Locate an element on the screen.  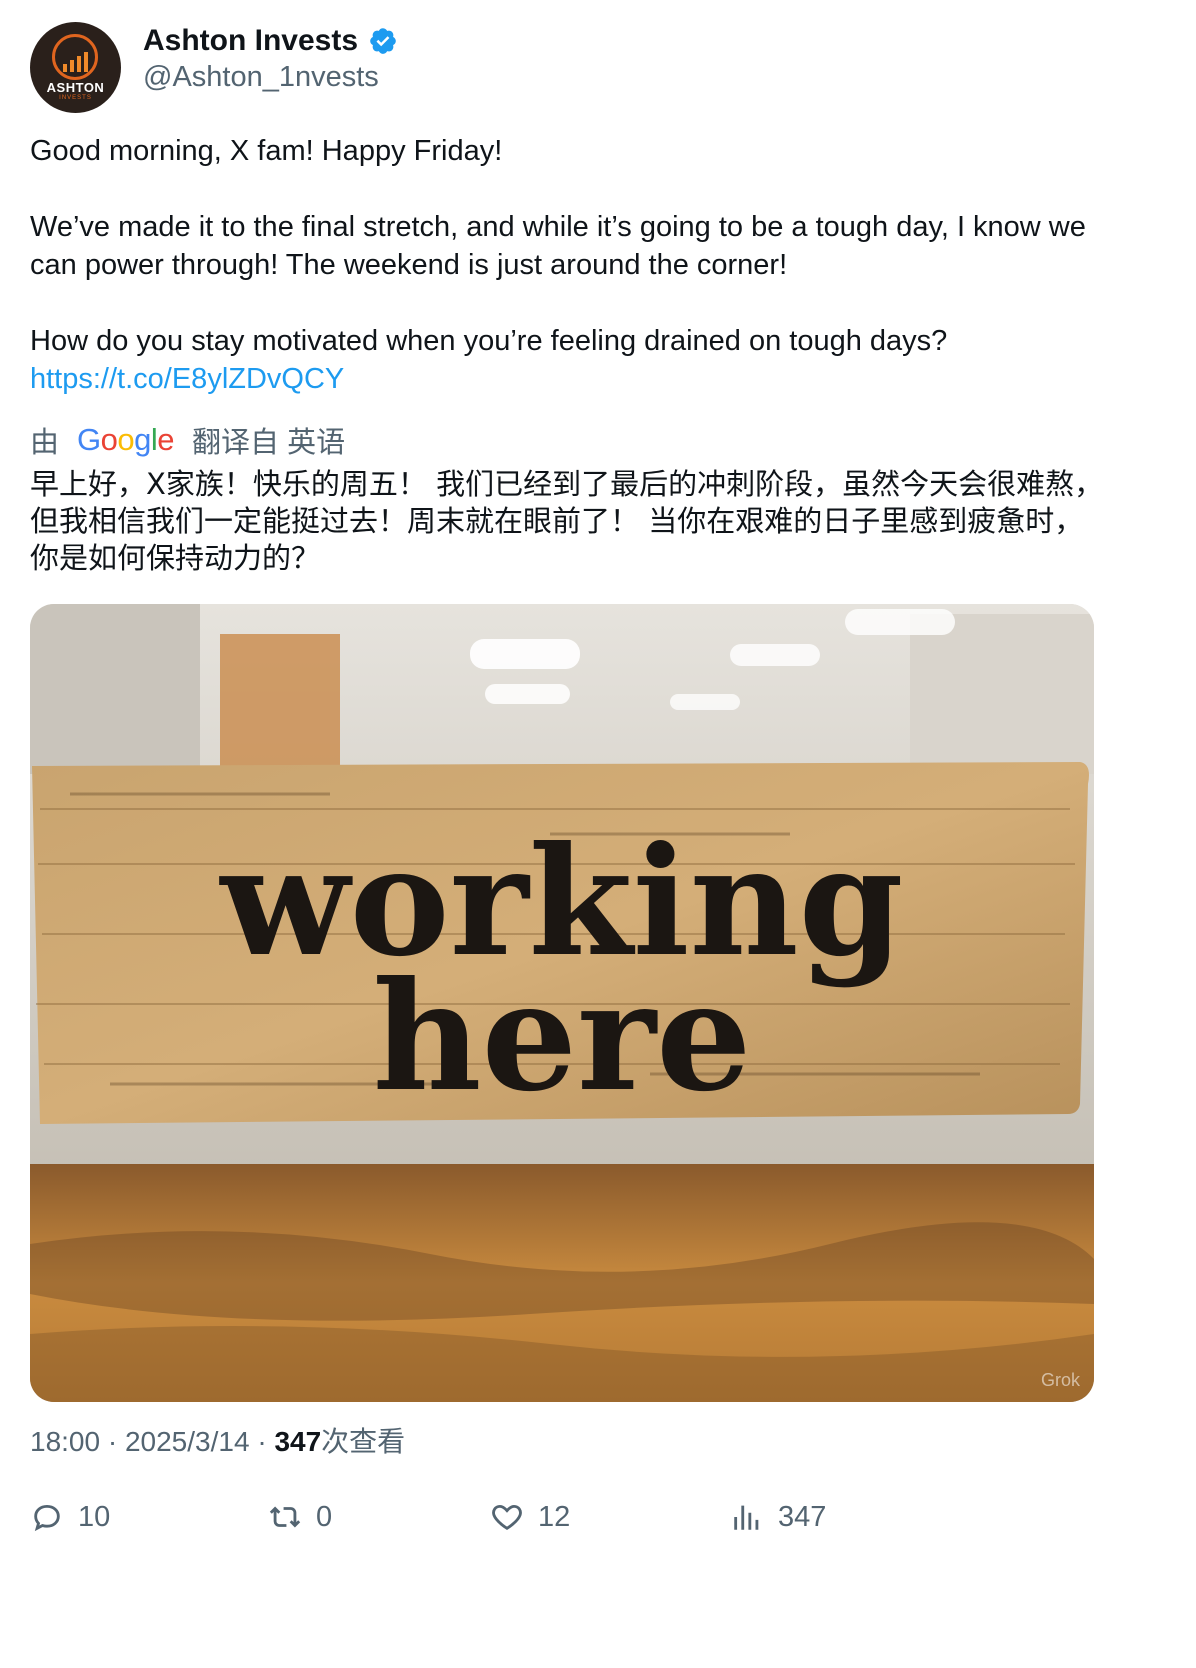
google-logo: Google is located at coordinates (126, 439).